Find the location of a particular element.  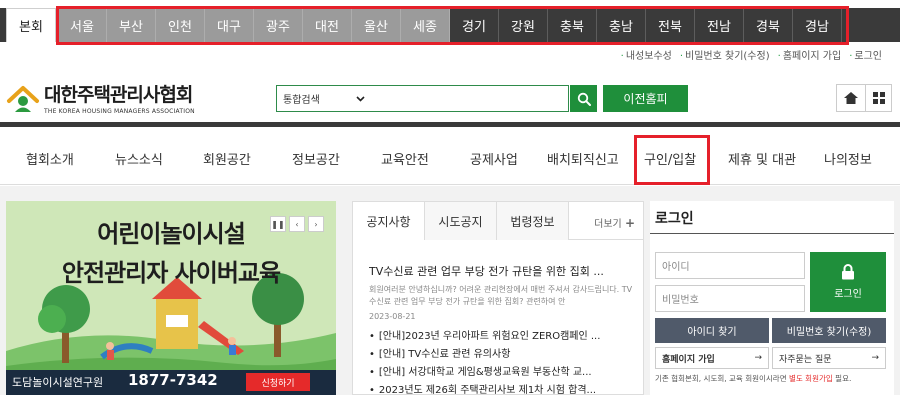

search-scope-select: 통합검색 is located at coordinates (323, 98).